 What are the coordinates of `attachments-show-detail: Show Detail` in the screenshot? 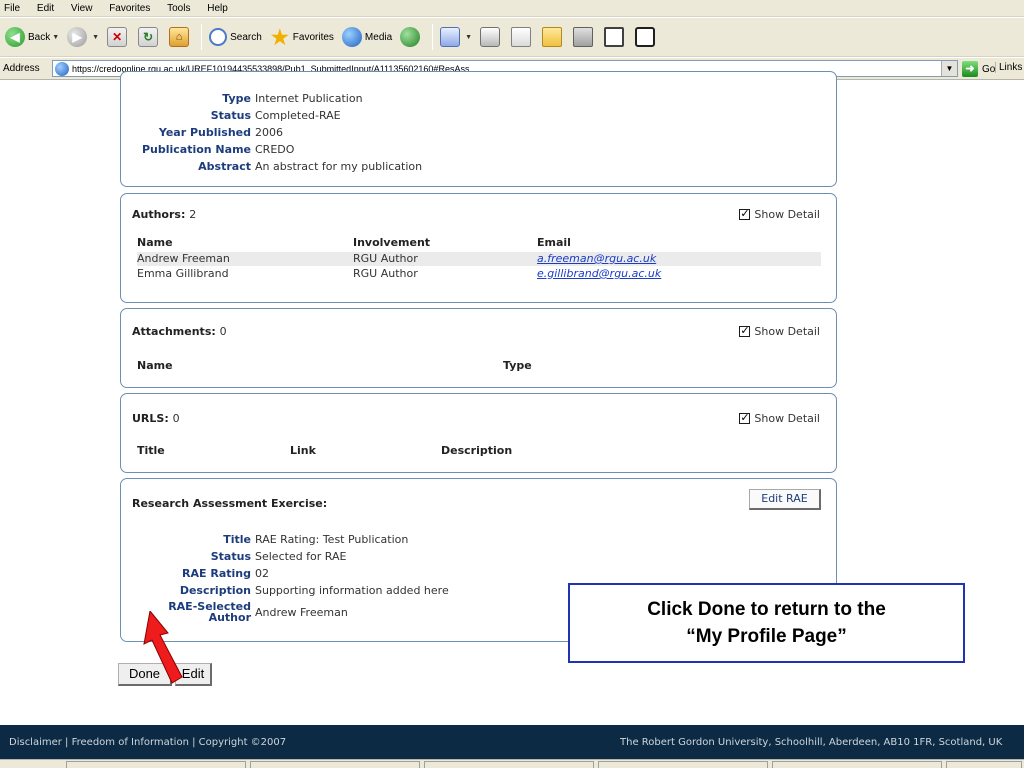 It's located at (779, 331).